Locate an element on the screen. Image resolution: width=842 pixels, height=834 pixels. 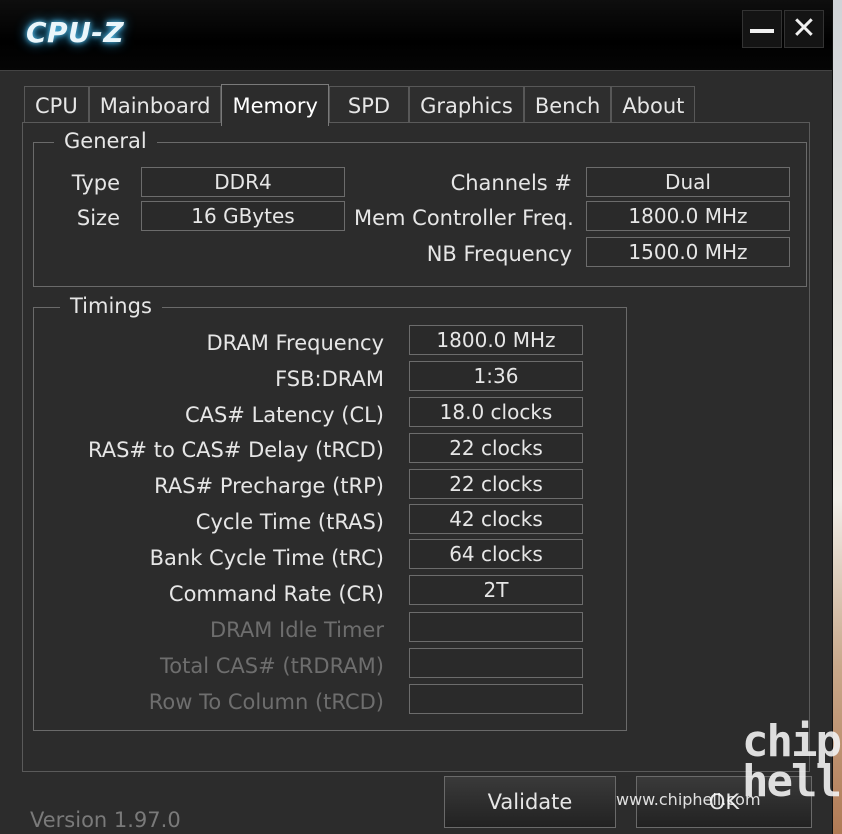
minimize-icon is located at coordinates (762, 31).